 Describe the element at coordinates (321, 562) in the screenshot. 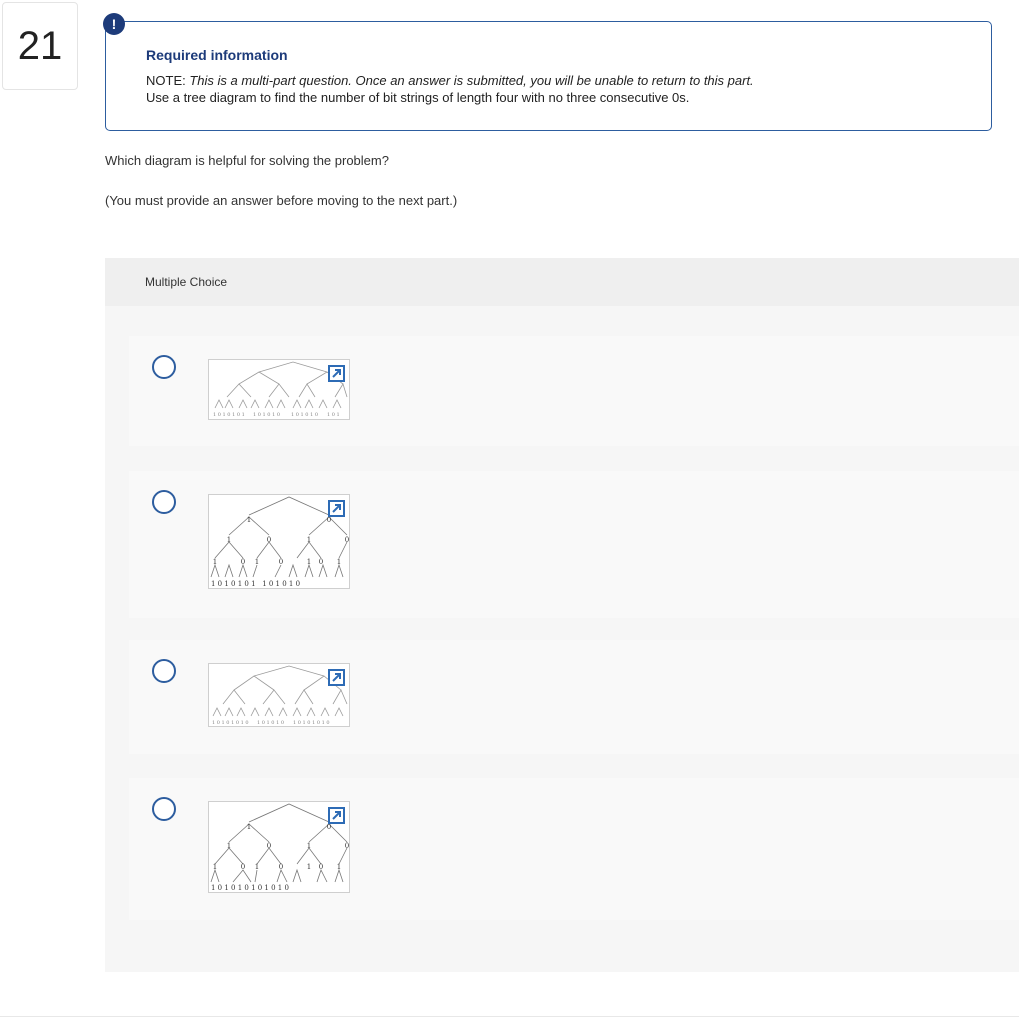

I see `tree-2-l3-f: 0` at that location.